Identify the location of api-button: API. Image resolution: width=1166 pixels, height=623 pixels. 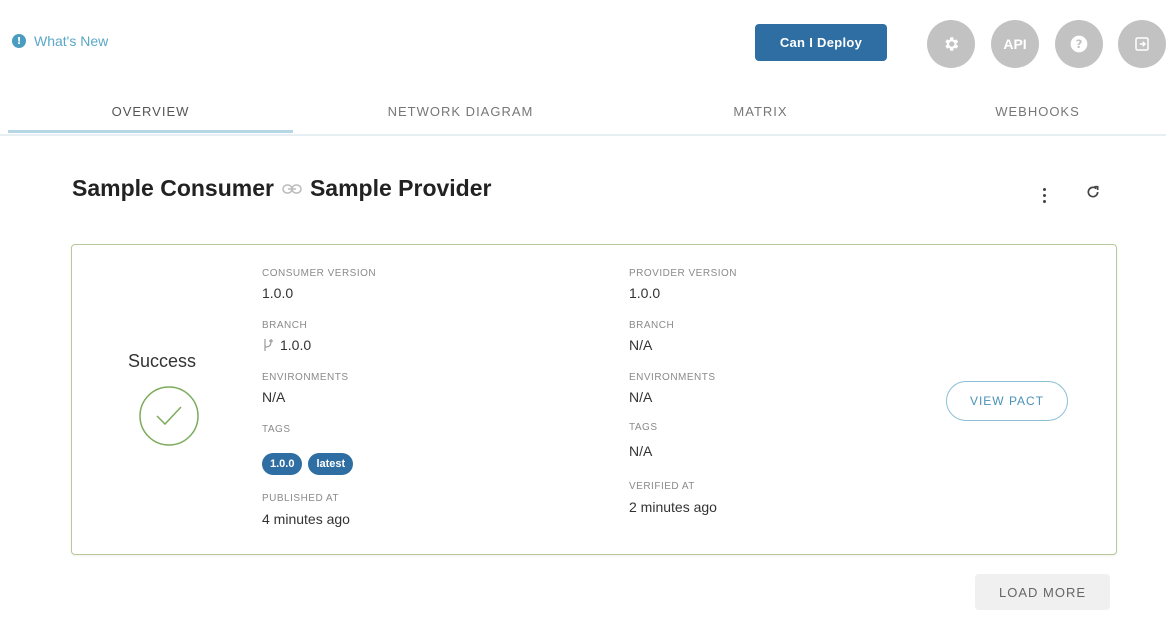
(1015, 44).